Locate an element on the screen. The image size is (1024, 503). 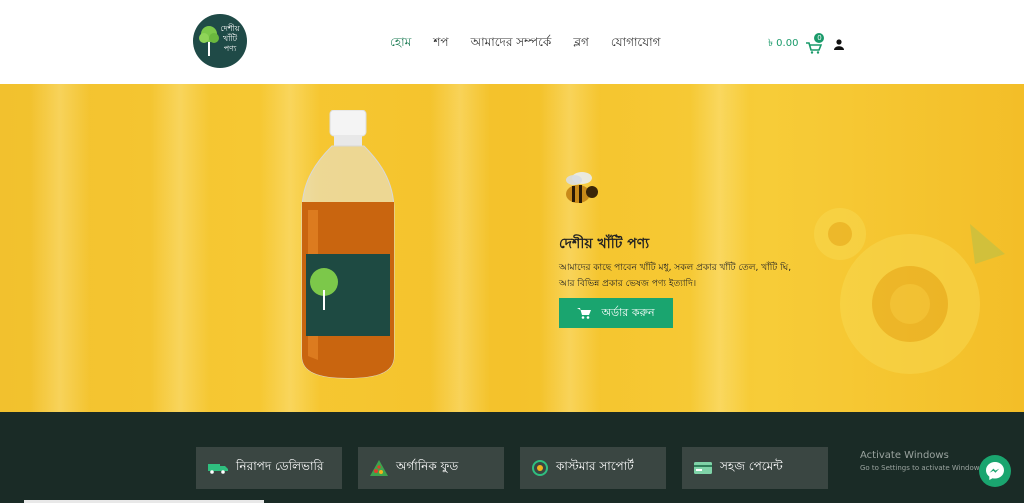
order-button: অর্ডার করুন is located at coordinates (616, 313).